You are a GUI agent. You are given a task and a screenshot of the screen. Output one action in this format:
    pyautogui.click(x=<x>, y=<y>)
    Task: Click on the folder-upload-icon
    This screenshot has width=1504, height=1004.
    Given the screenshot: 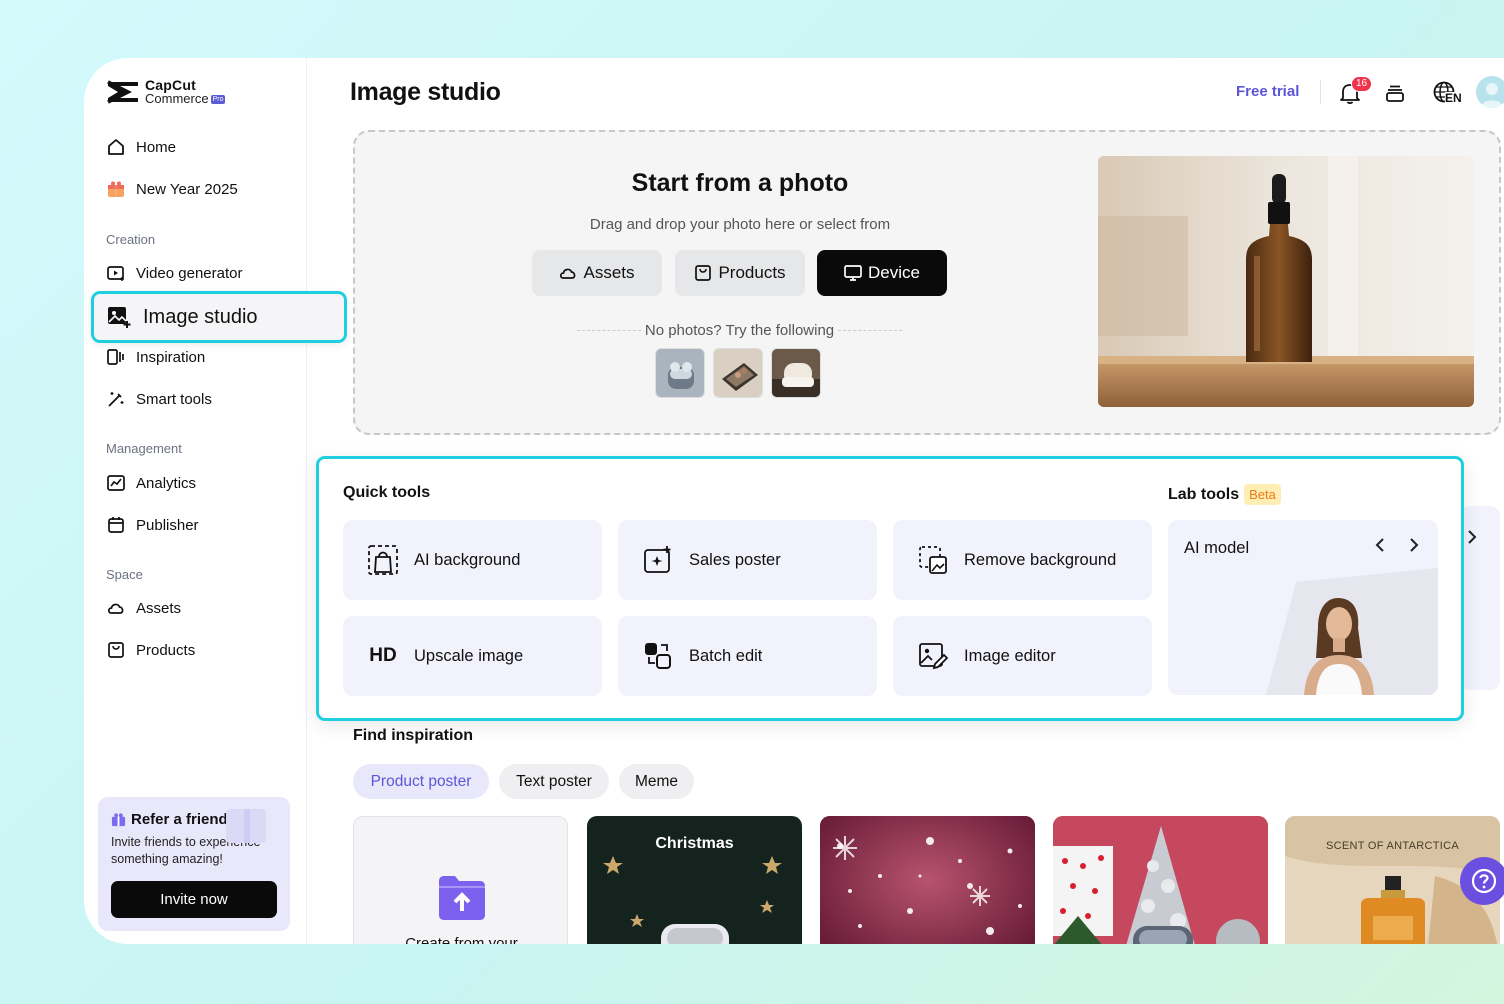 What is the action you would take?
    pyautogui.click(x=462, y=898)
    